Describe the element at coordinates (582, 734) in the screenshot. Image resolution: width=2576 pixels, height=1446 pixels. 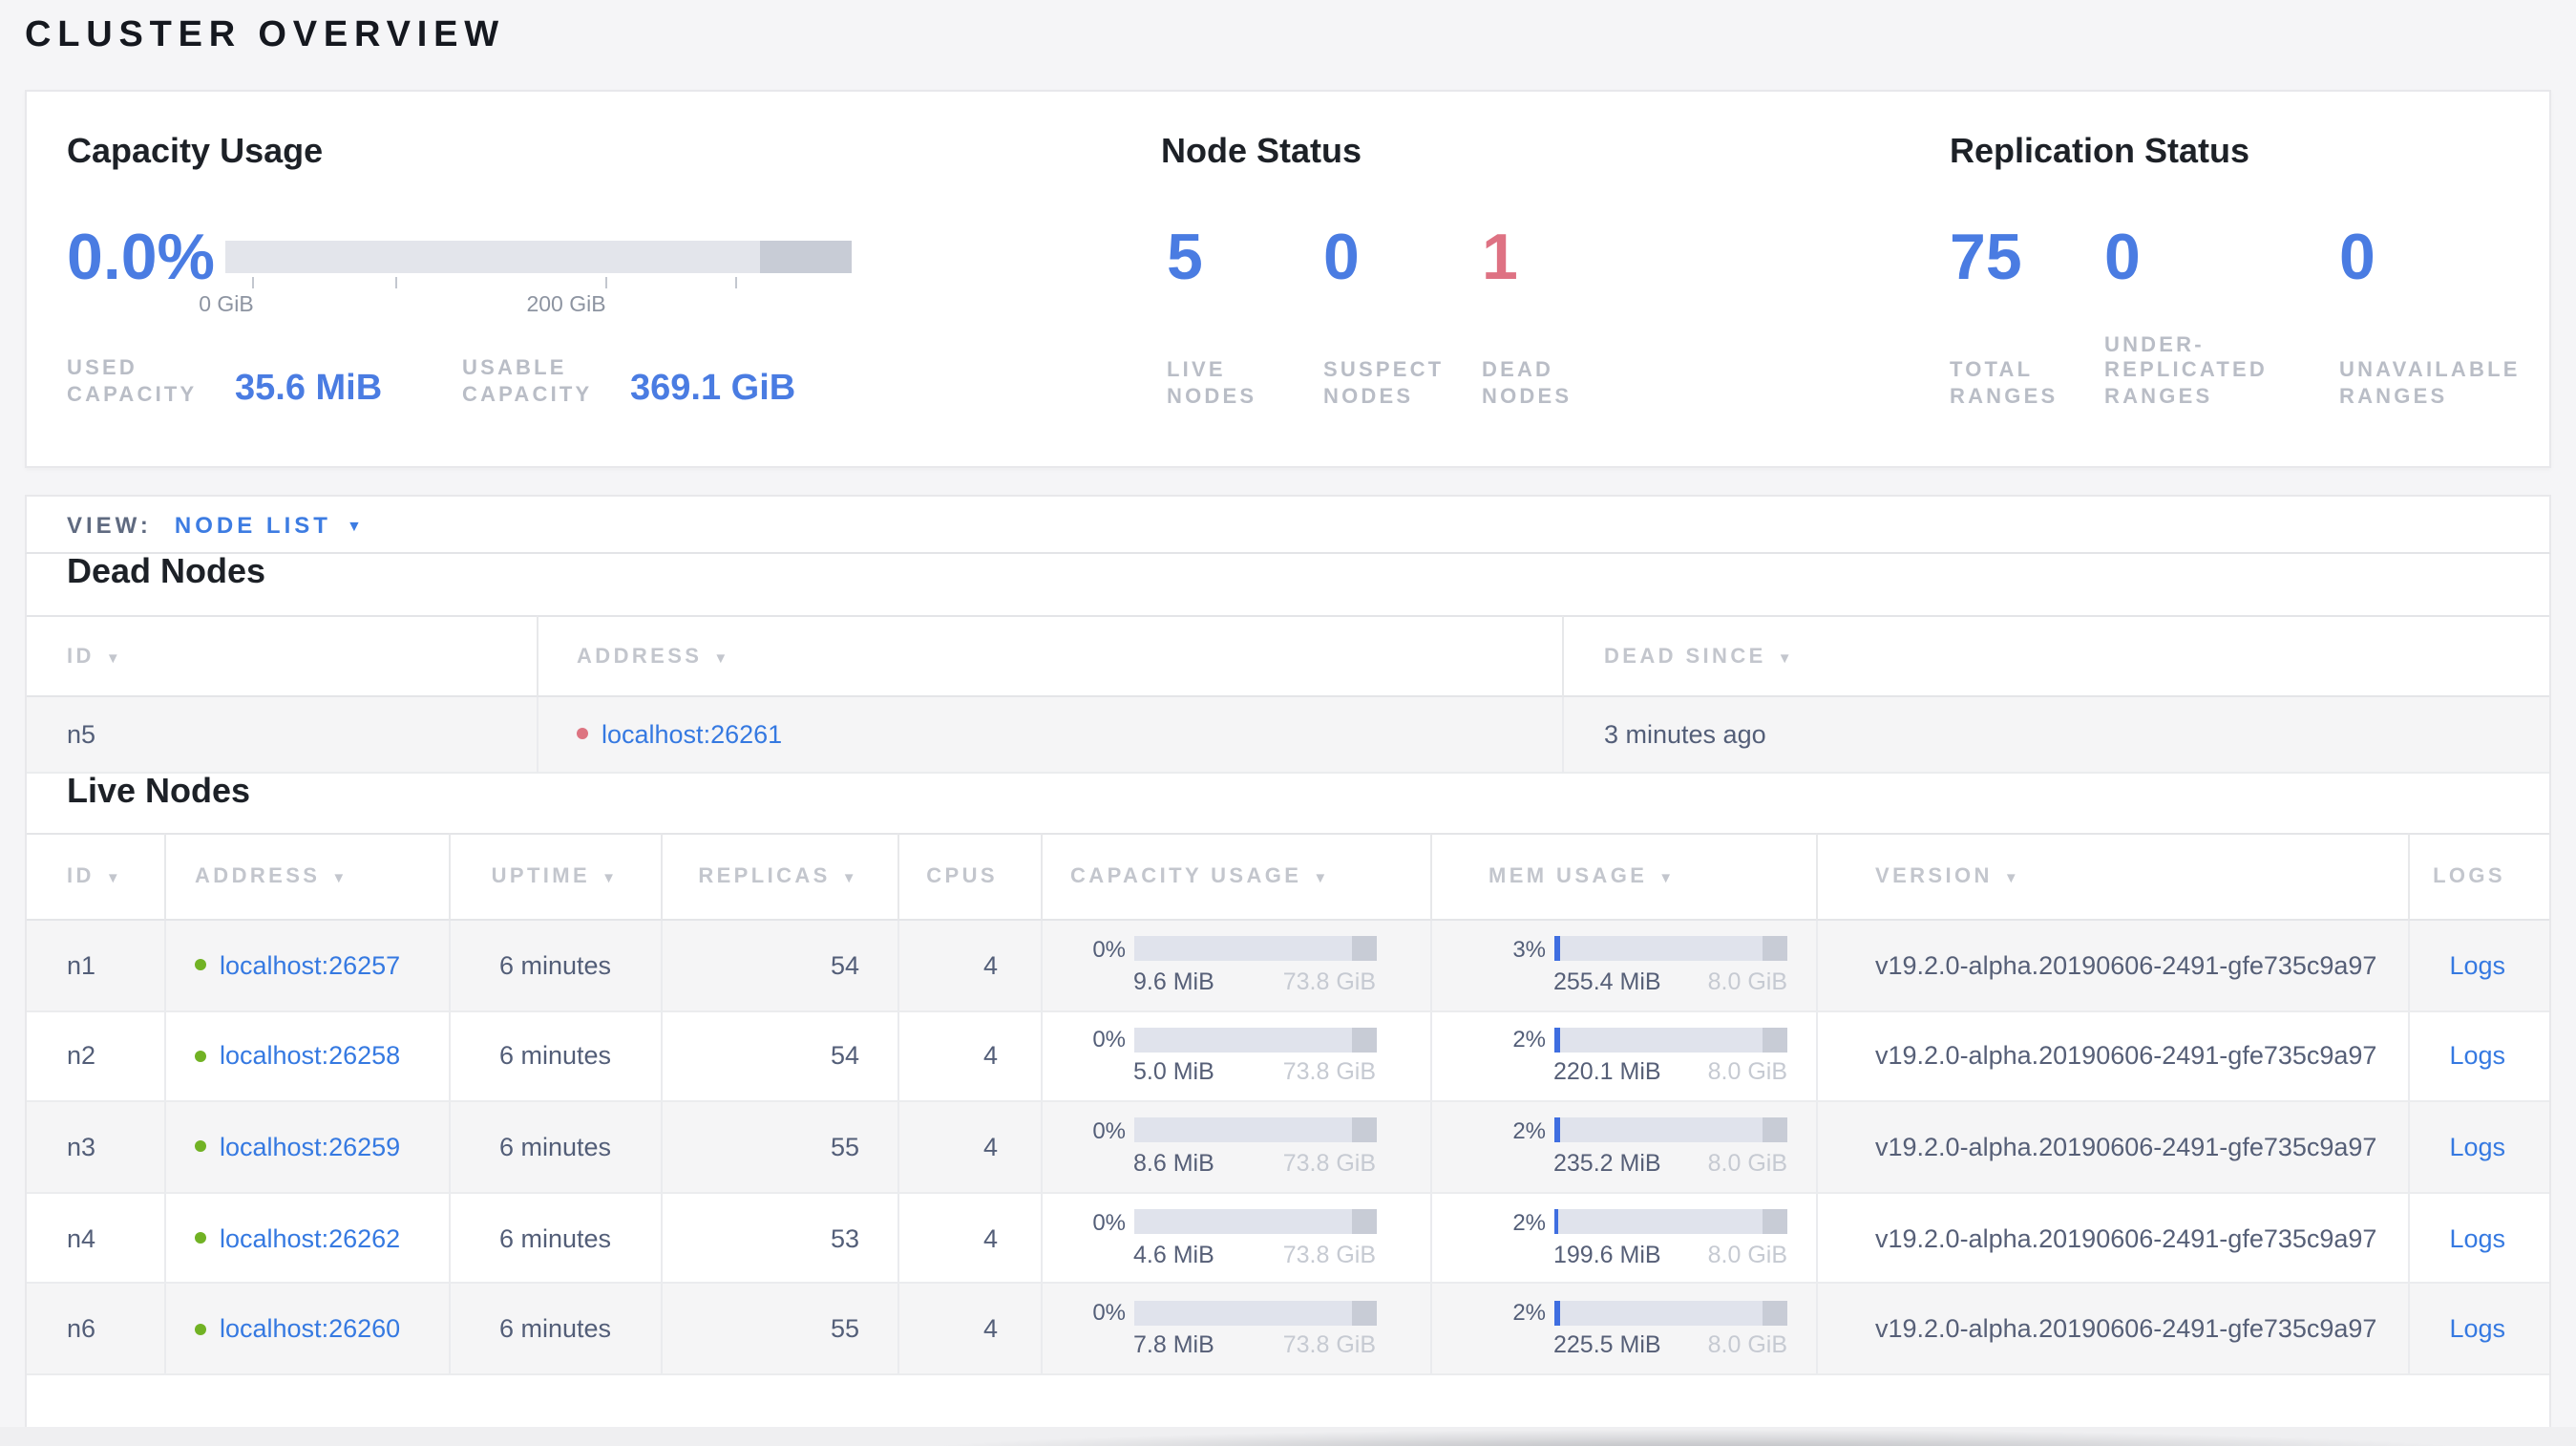
I see `dead-status-dot-icon` at that location.